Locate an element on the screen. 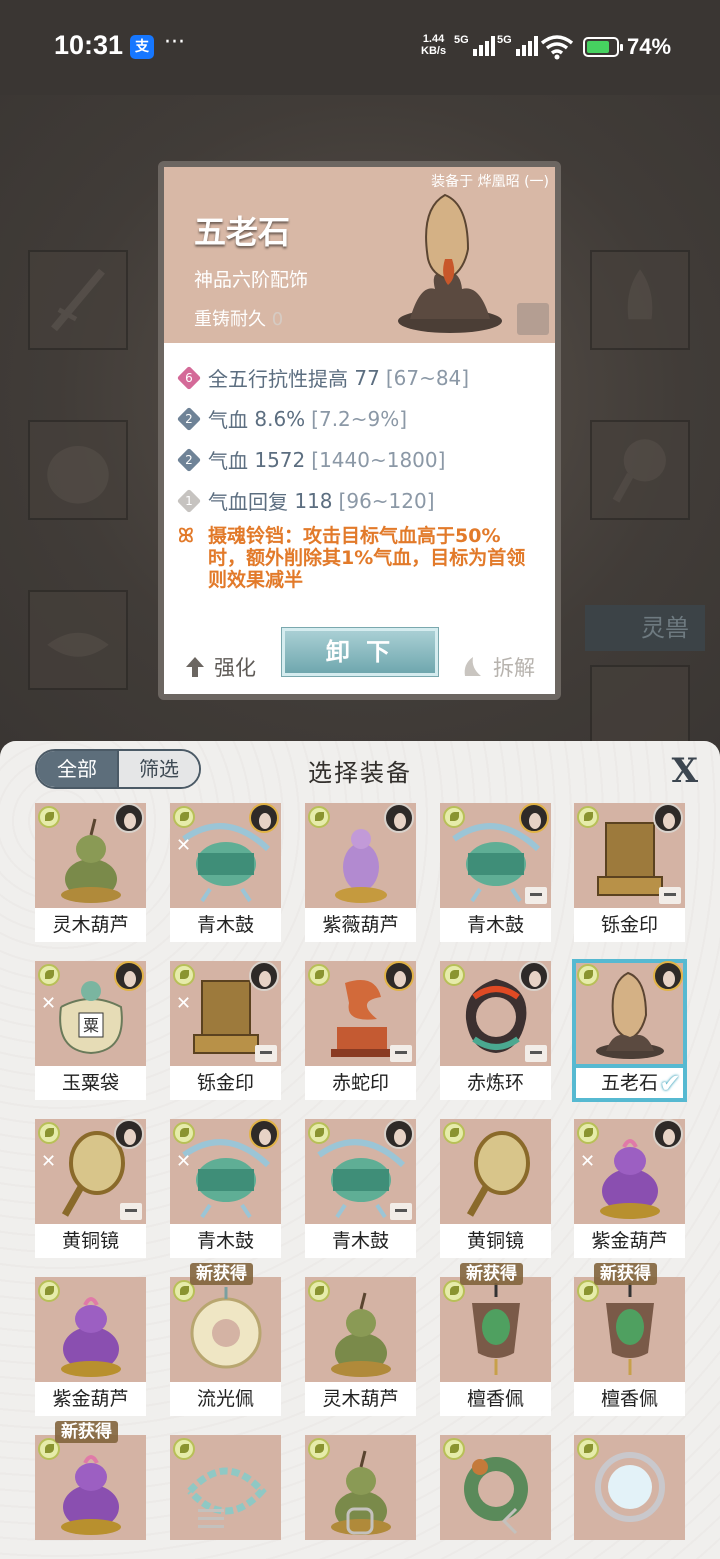 This screenshot has height=1559, width=720. equipment-item: 五老石 ✔ is located at coordinates (629, 1030).